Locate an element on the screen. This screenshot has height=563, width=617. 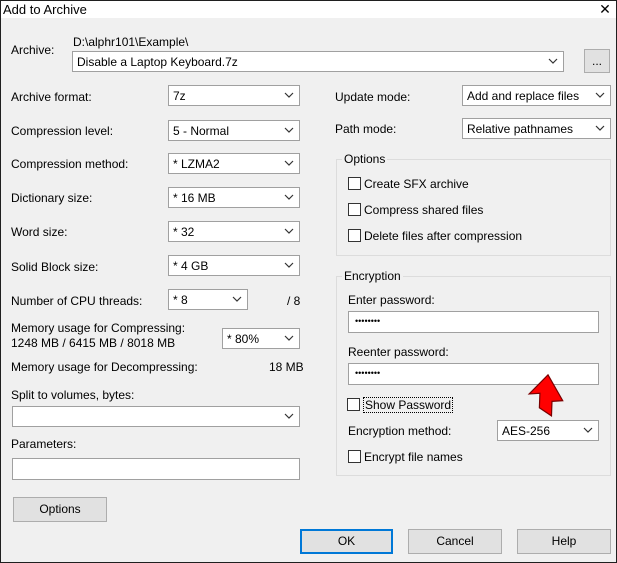
word-size-value: * 32 is located at coordinates (184, 232).